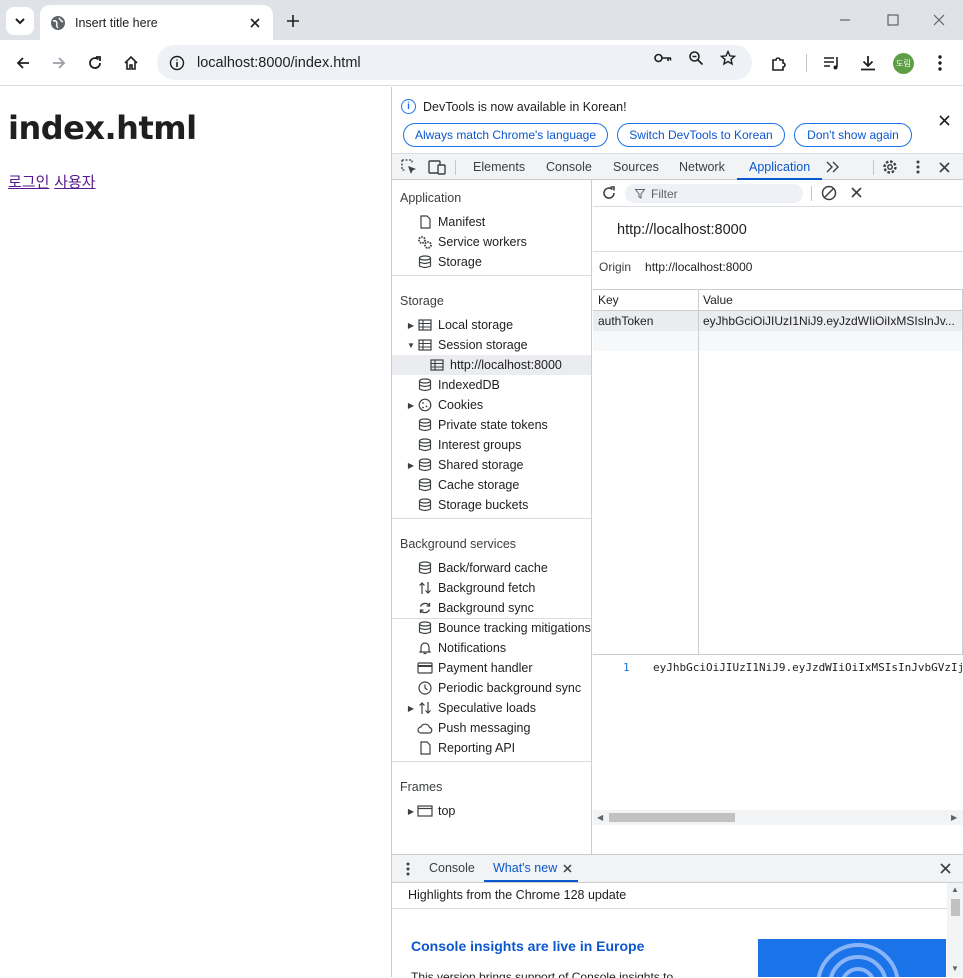 The image size is (963, 978). What do you see at coordinates (491, 708) in the screenshot?
I see `sidebar-item-speculative-loads: ▶ Speculative loads` at bounding box center [491, 708].